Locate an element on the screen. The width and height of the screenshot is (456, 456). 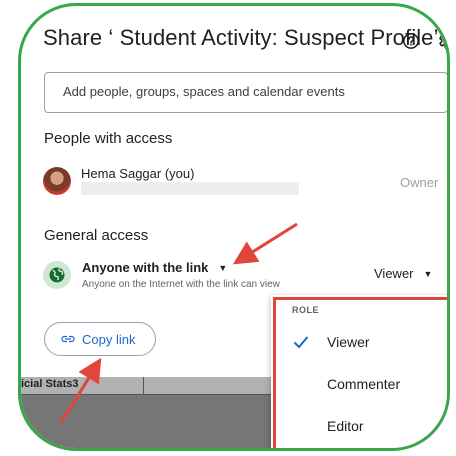
background-cell-text: icial Stats3 is located at coordinates (50, 384).